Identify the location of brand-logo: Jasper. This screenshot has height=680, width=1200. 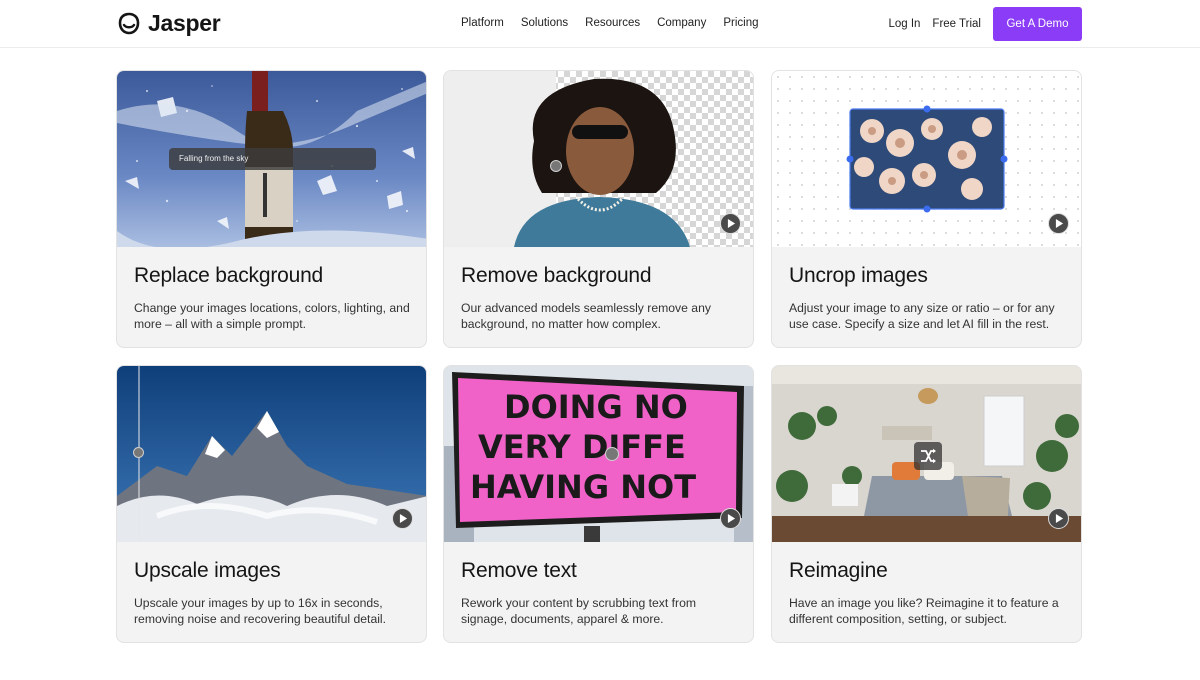
(168, 23).